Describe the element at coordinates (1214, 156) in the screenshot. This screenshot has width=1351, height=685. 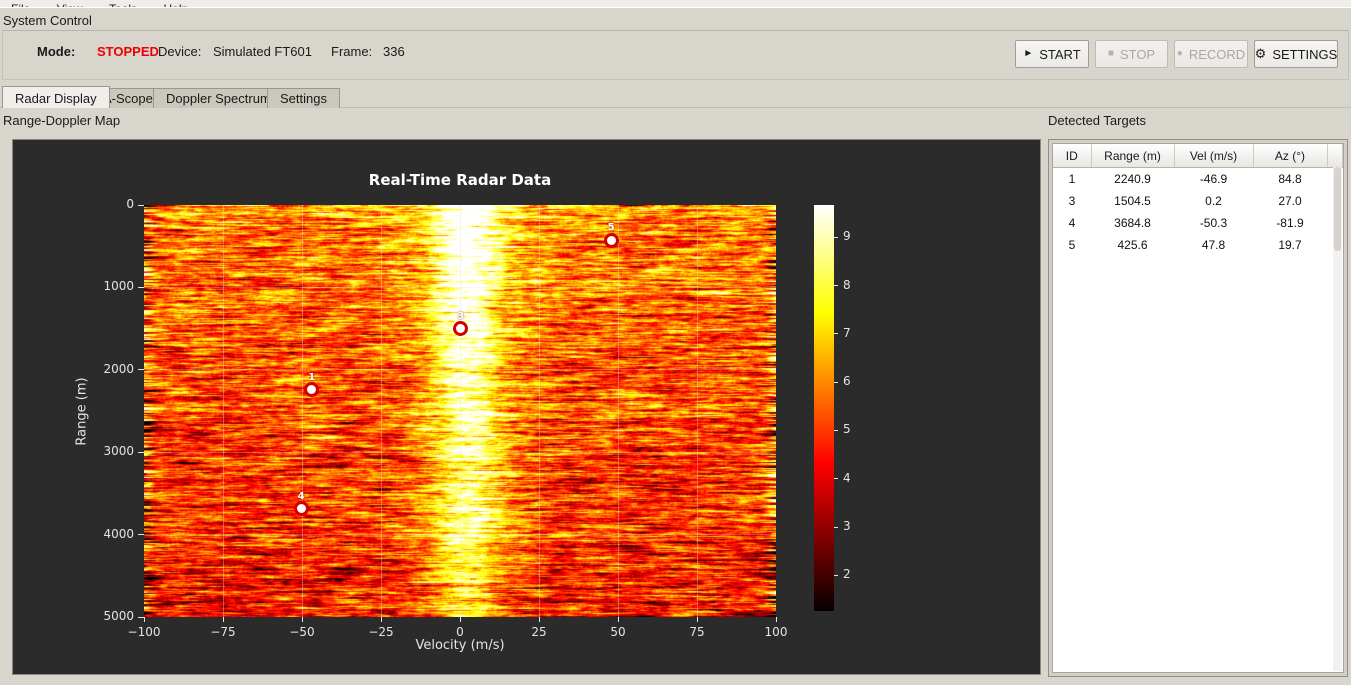
I see `column-header: Vel (m/s)` at that location.